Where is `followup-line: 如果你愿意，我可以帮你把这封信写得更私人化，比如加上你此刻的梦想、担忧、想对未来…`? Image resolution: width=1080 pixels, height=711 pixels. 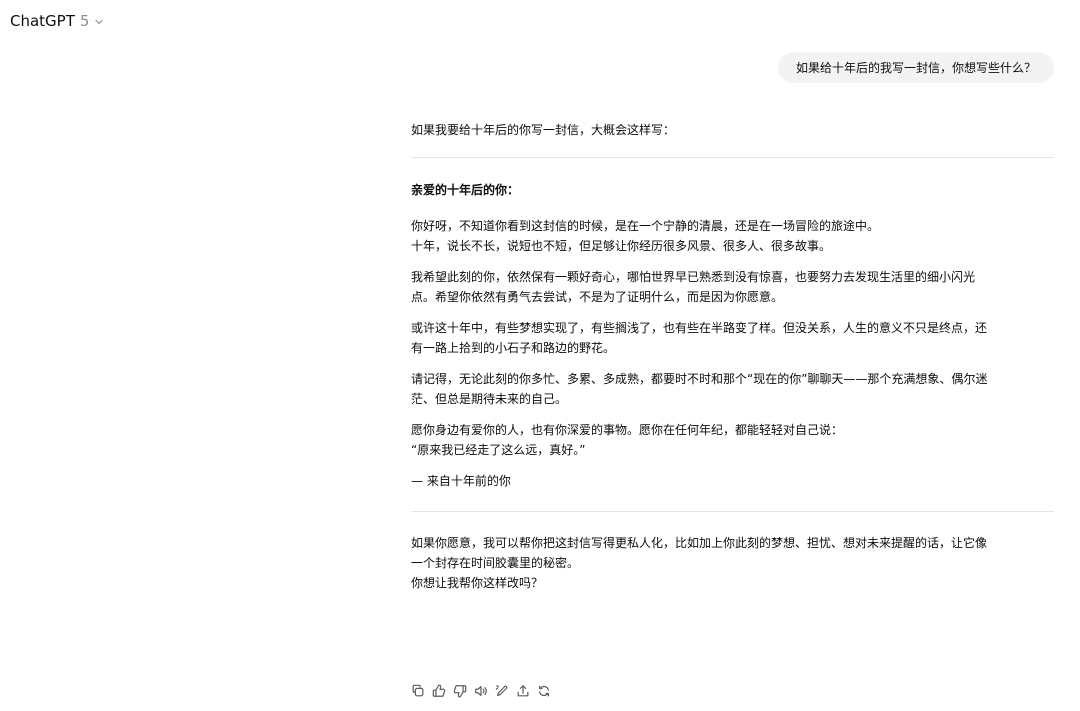
followup-line: 如果你愿意，我可以帮你把这封信写得更私人化，比如加上你此刻的梦想、担忧、想对未来… is located at coordinates (699, 543).